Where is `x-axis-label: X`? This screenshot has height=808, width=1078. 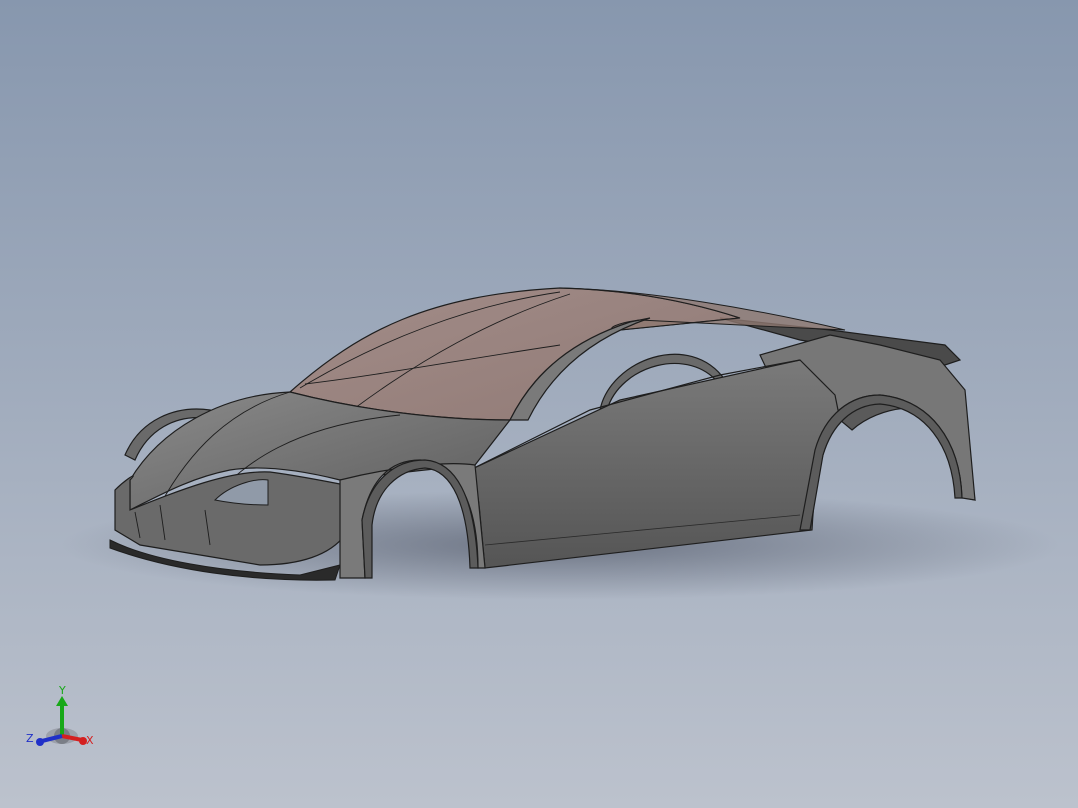
x-axis-label: X is located at coordinates (90, 740).